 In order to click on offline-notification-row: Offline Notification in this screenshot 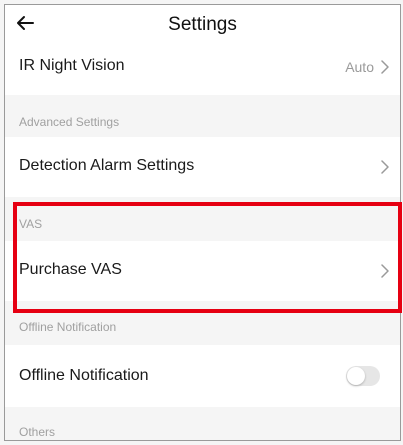, I will do `click(202, 376)`.